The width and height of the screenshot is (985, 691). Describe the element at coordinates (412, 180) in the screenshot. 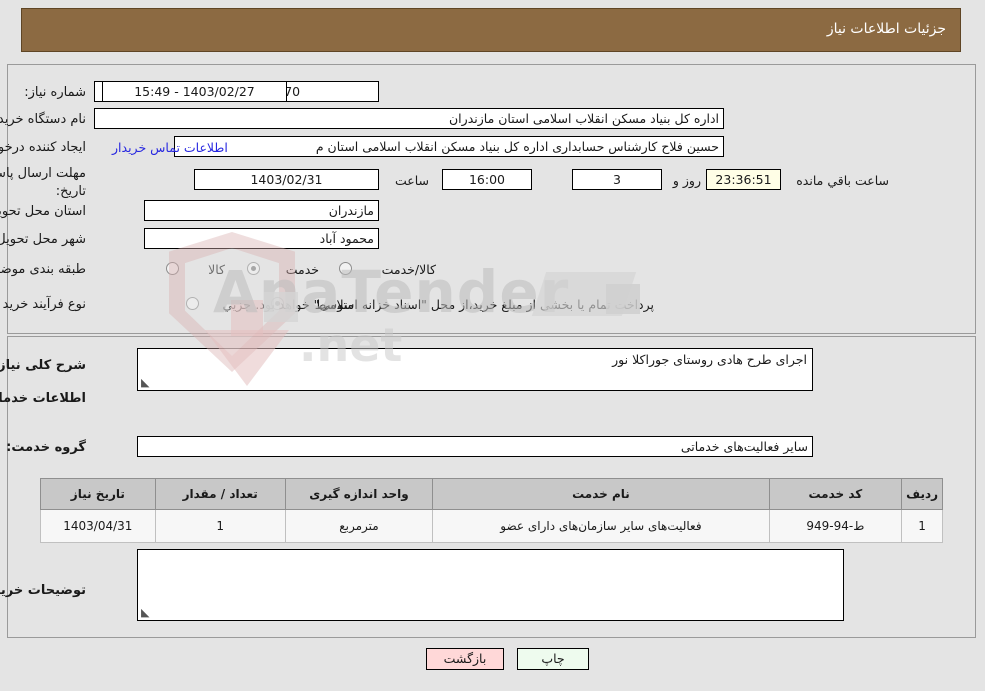

I see `deadline-hour-label: ساعت` at that location.